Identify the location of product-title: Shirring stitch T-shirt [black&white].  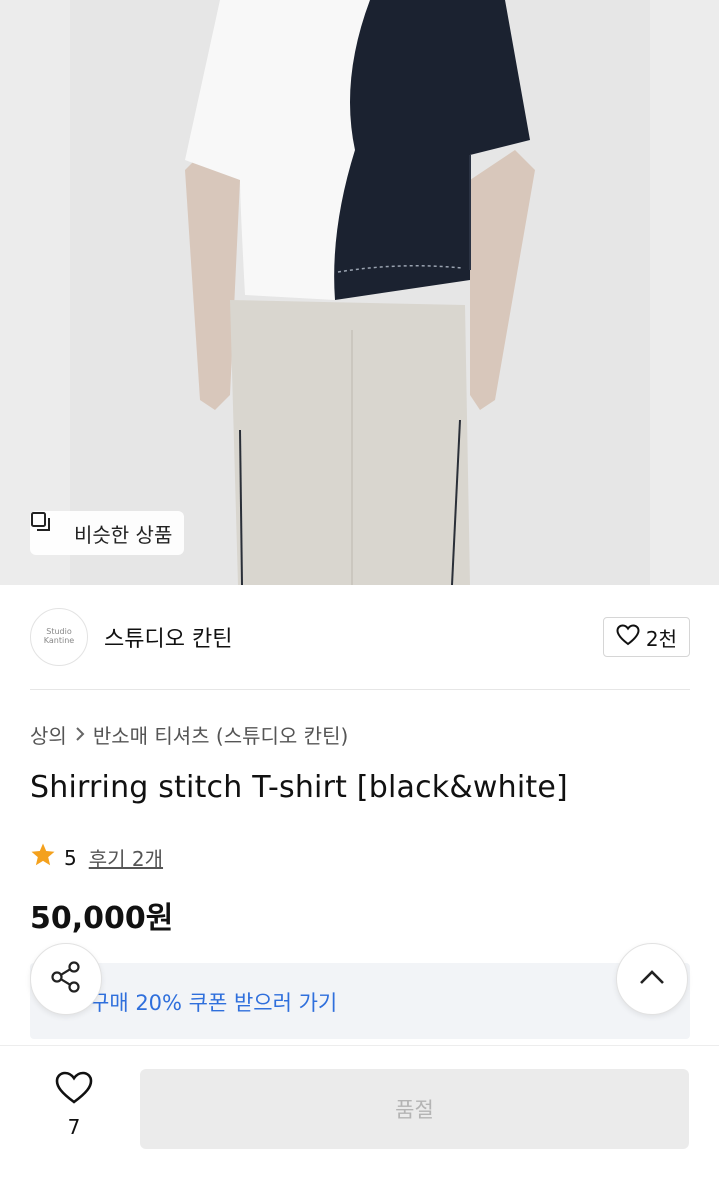
(299, 787).